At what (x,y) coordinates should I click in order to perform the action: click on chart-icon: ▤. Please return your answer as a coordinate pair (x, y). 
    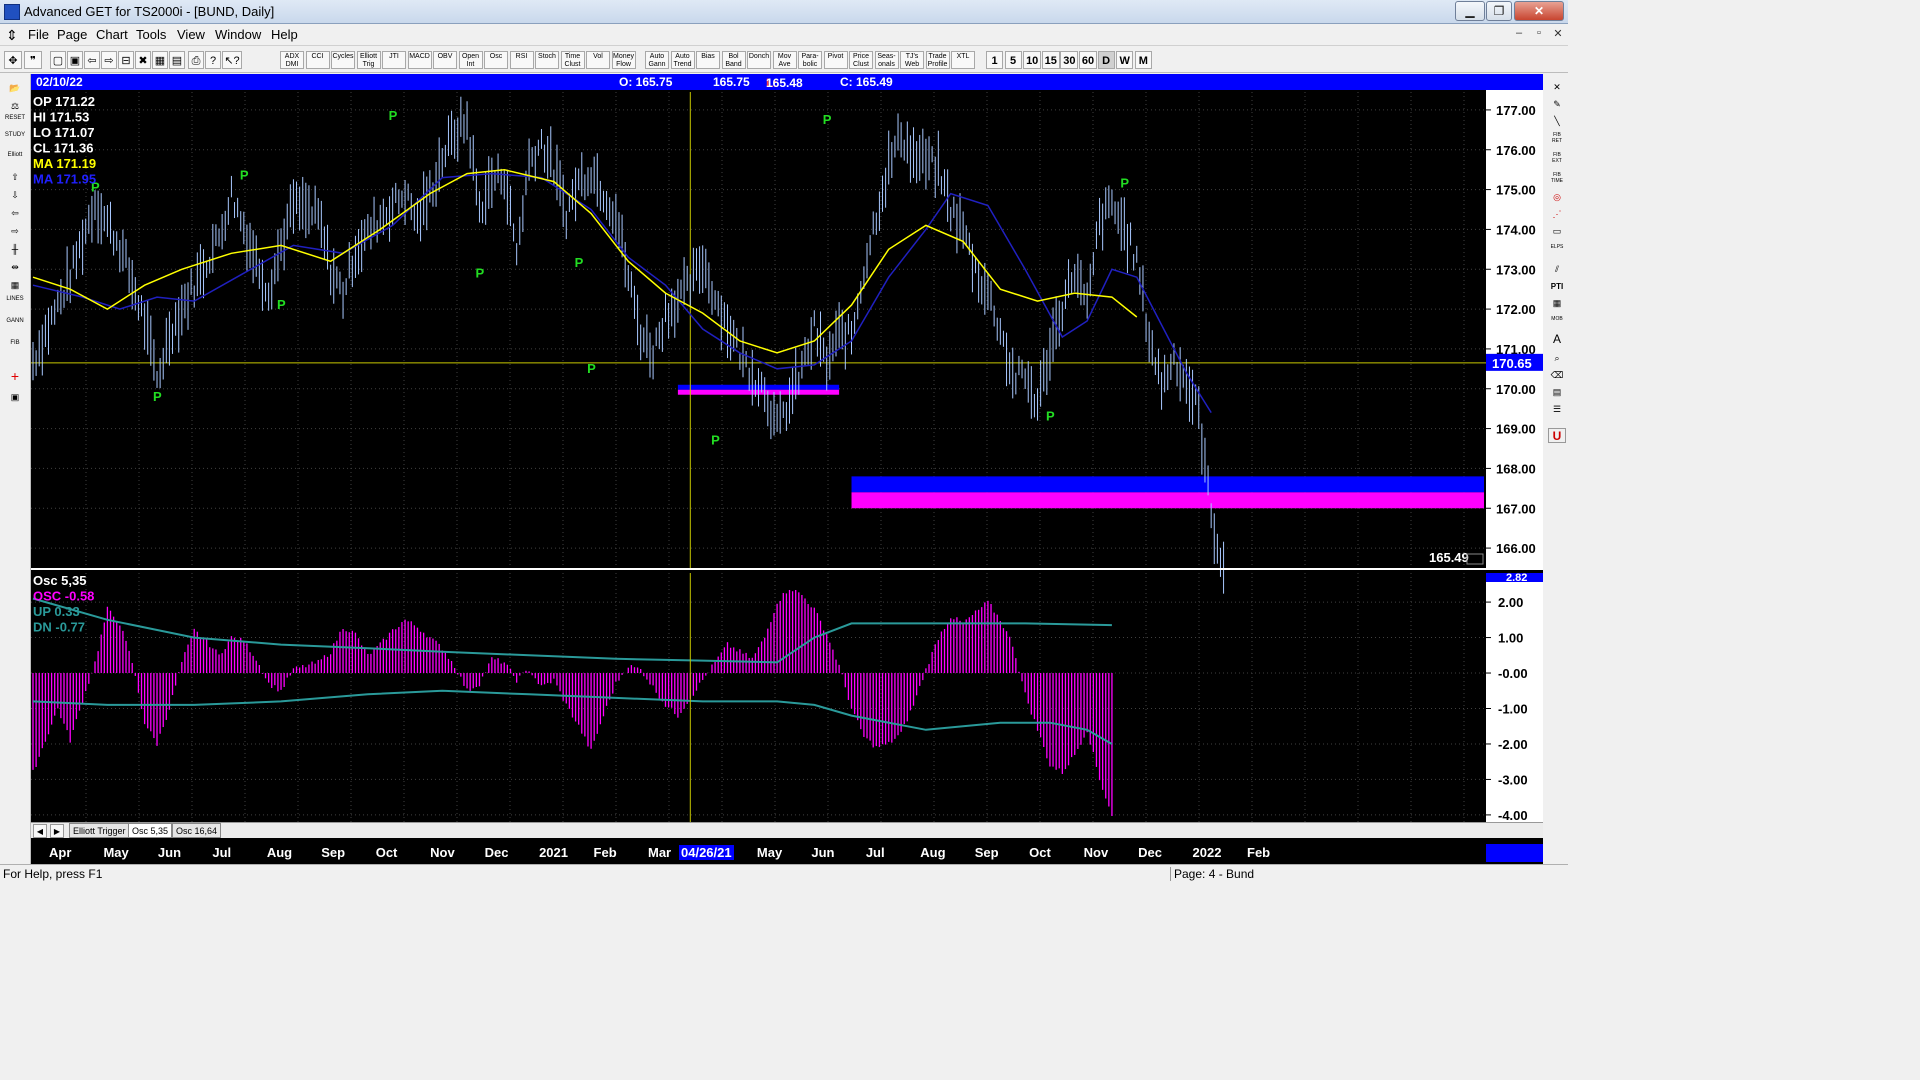
    Looking at the image, I should click on (177, 60).